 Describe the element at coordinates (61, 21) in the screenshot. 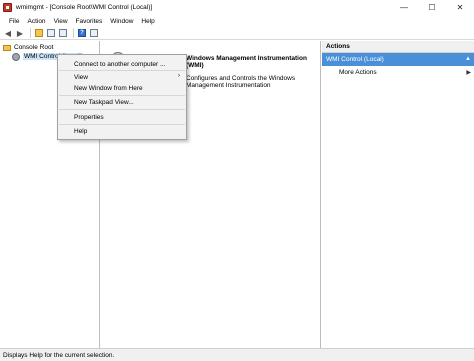

I see `menu-view: View` at that location.